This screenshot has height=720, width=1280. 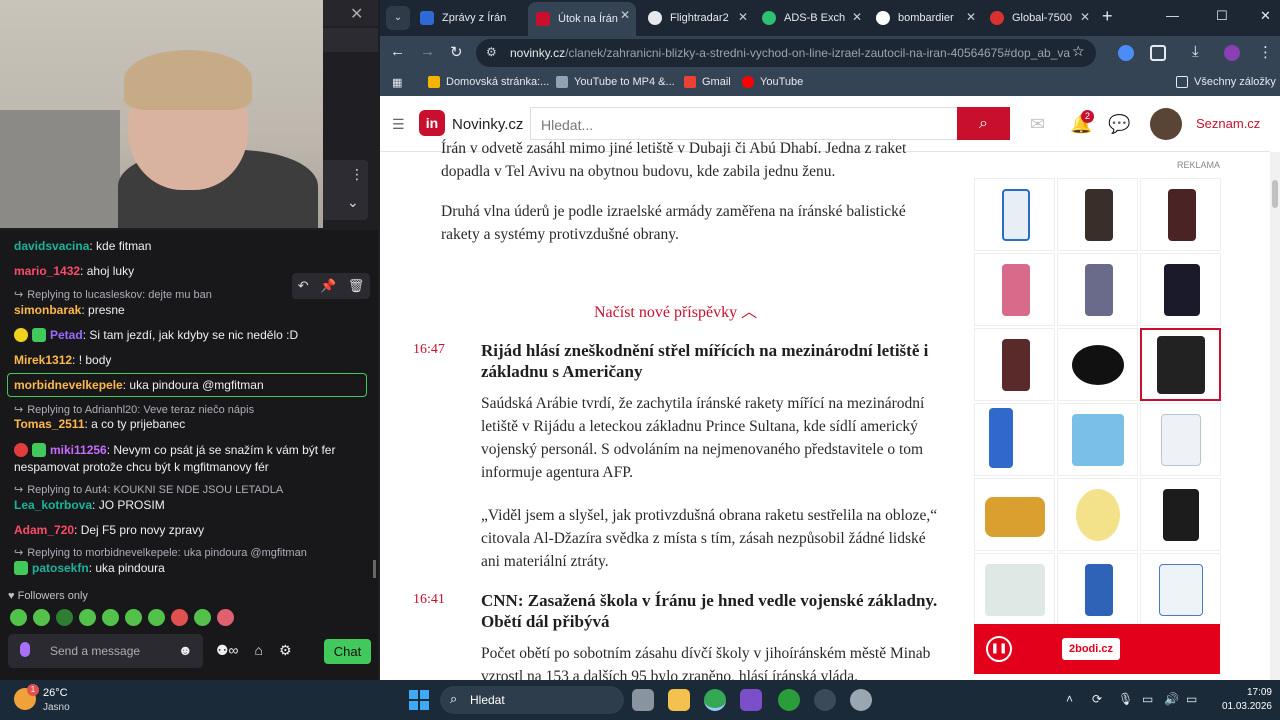 I want to click on download-icon: ⤓, so click(x=1195, y=51).